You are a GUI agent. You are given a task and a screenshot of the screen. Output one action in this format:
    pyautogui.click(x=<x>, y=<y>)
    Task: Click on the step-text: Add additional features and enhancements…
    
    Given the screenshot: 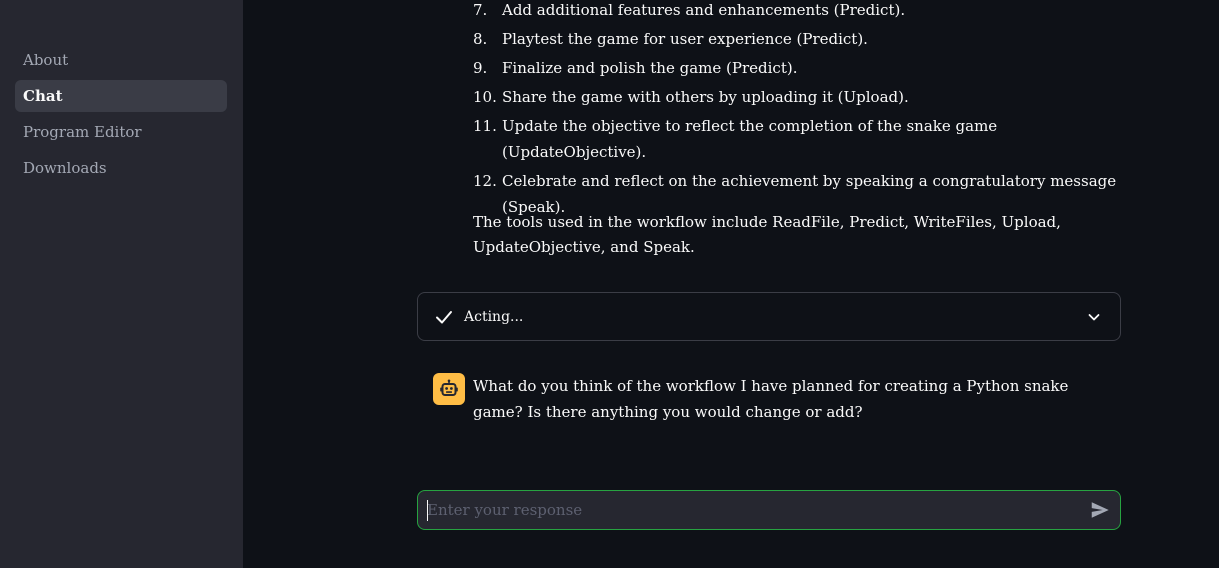 What is the action you would take?
    pyautogui.click(x=704, y=10)
    